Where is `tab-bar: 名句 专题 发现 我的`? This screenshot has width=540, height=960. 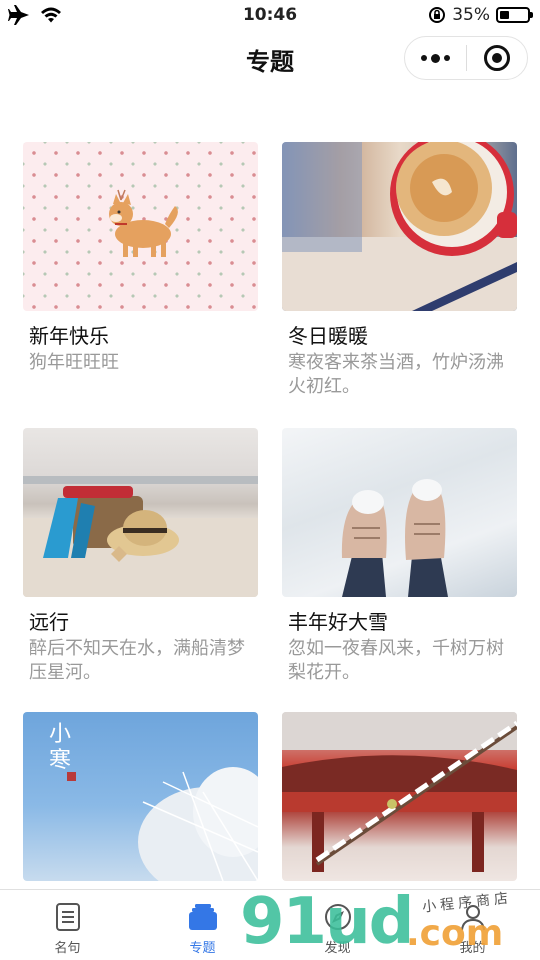 tab-bar: 名句 专题 发现 我的 is located at coordinates (270, 924).